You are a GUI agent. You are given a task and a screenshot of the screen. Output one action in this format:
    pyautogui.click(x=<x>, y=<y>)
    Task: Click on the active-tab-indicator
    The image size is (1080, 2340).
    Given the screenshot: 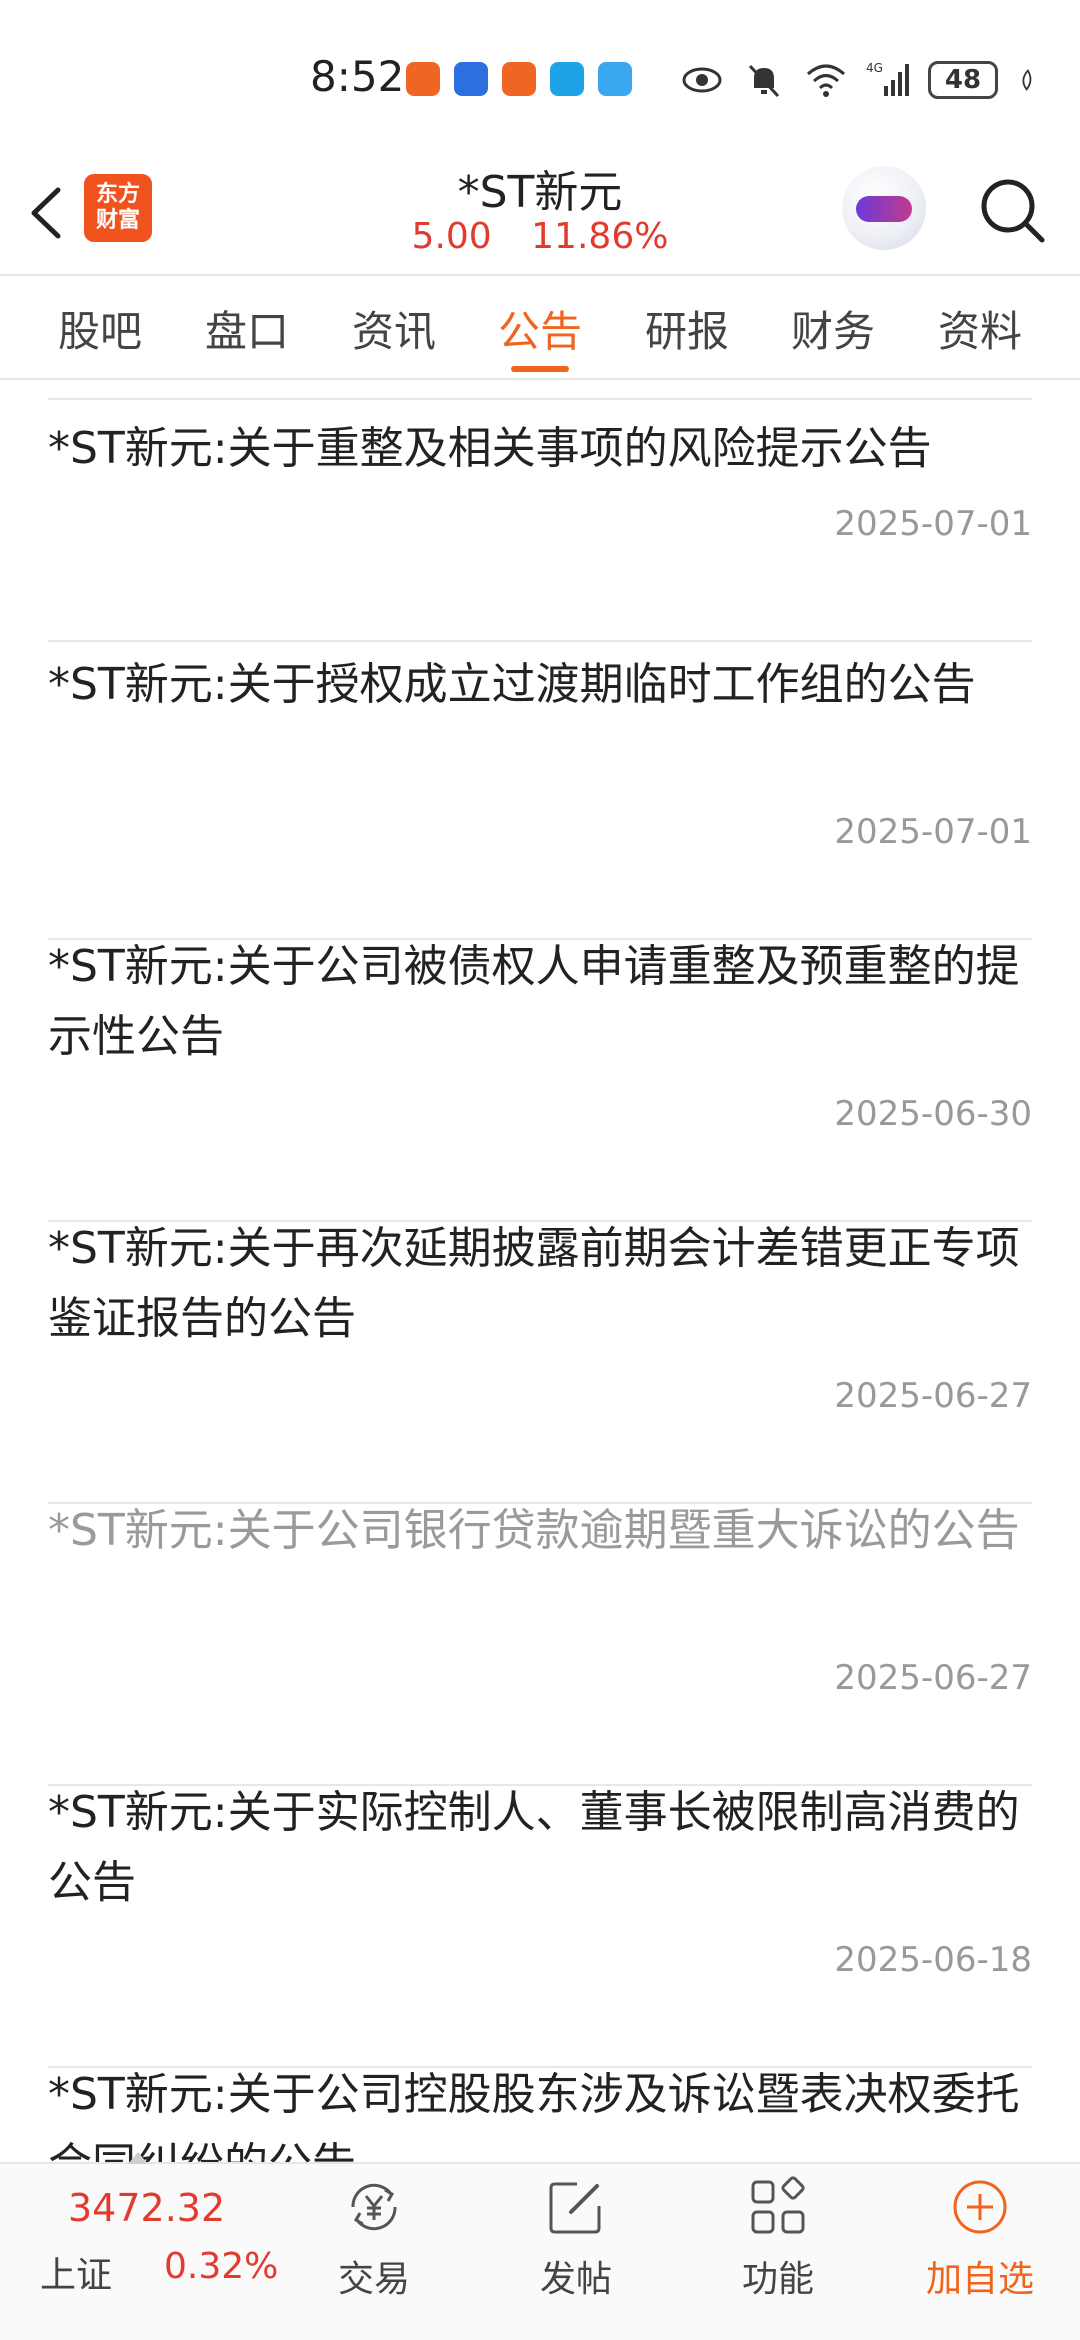 What is the action you would take?
    pyautogui.click(x=540, y=369)
    